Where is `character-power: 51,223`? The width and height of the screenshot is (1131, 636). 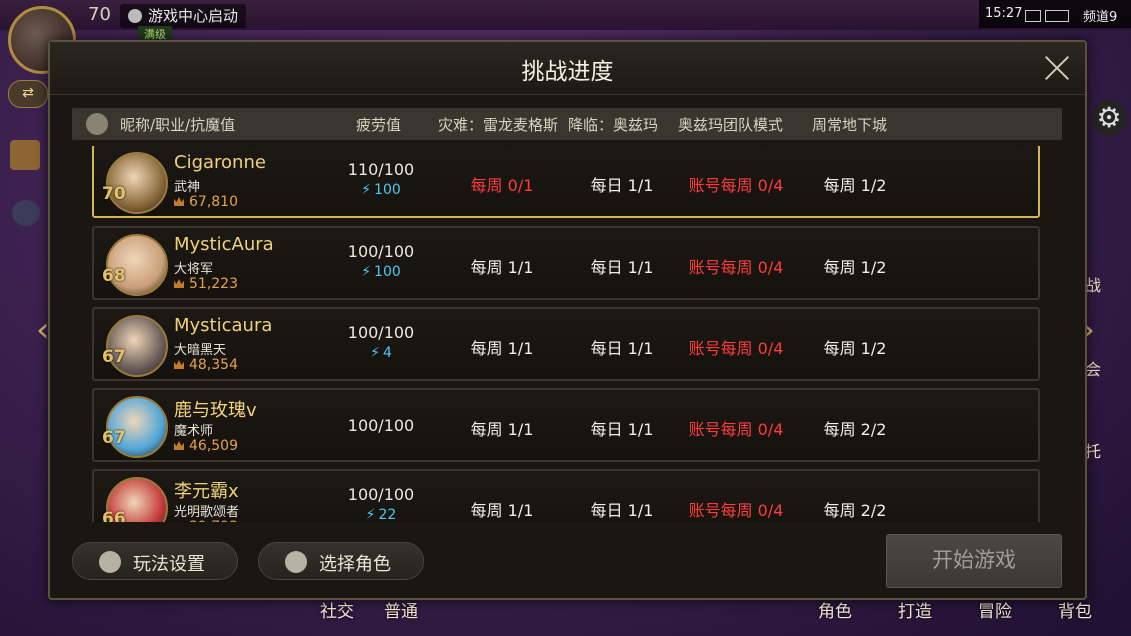 character-power: 51,223 is located at coordinates (206, 284).